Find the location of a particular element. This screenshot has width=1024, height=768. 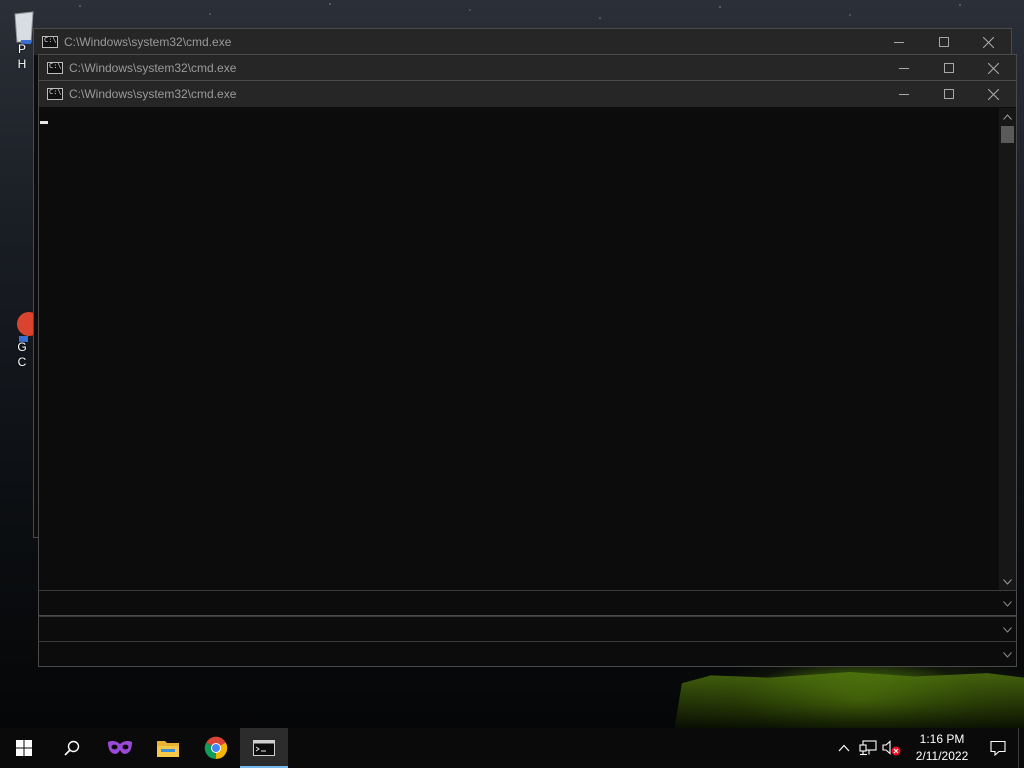

purple-mask-icon is located at coordinates (120, 747).